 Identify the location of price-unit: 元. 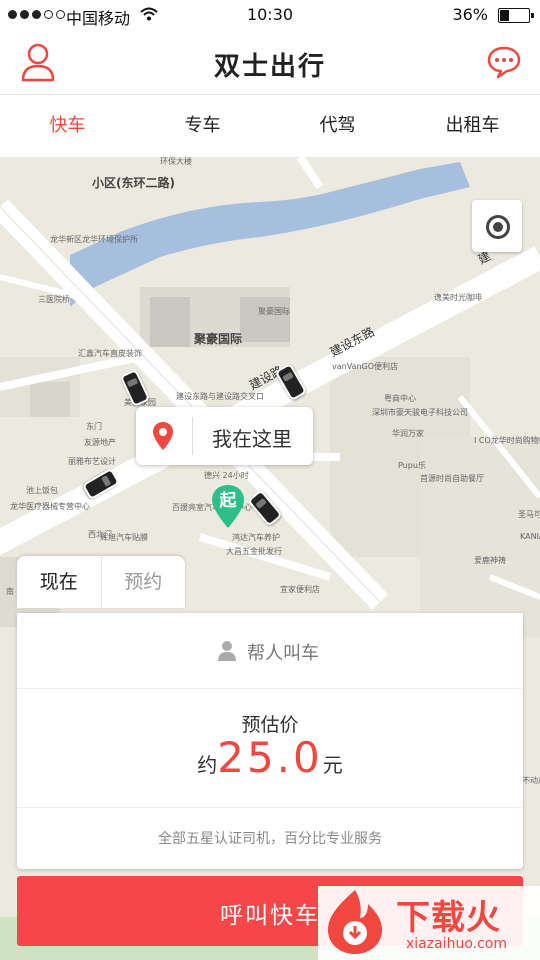
(332, 765).